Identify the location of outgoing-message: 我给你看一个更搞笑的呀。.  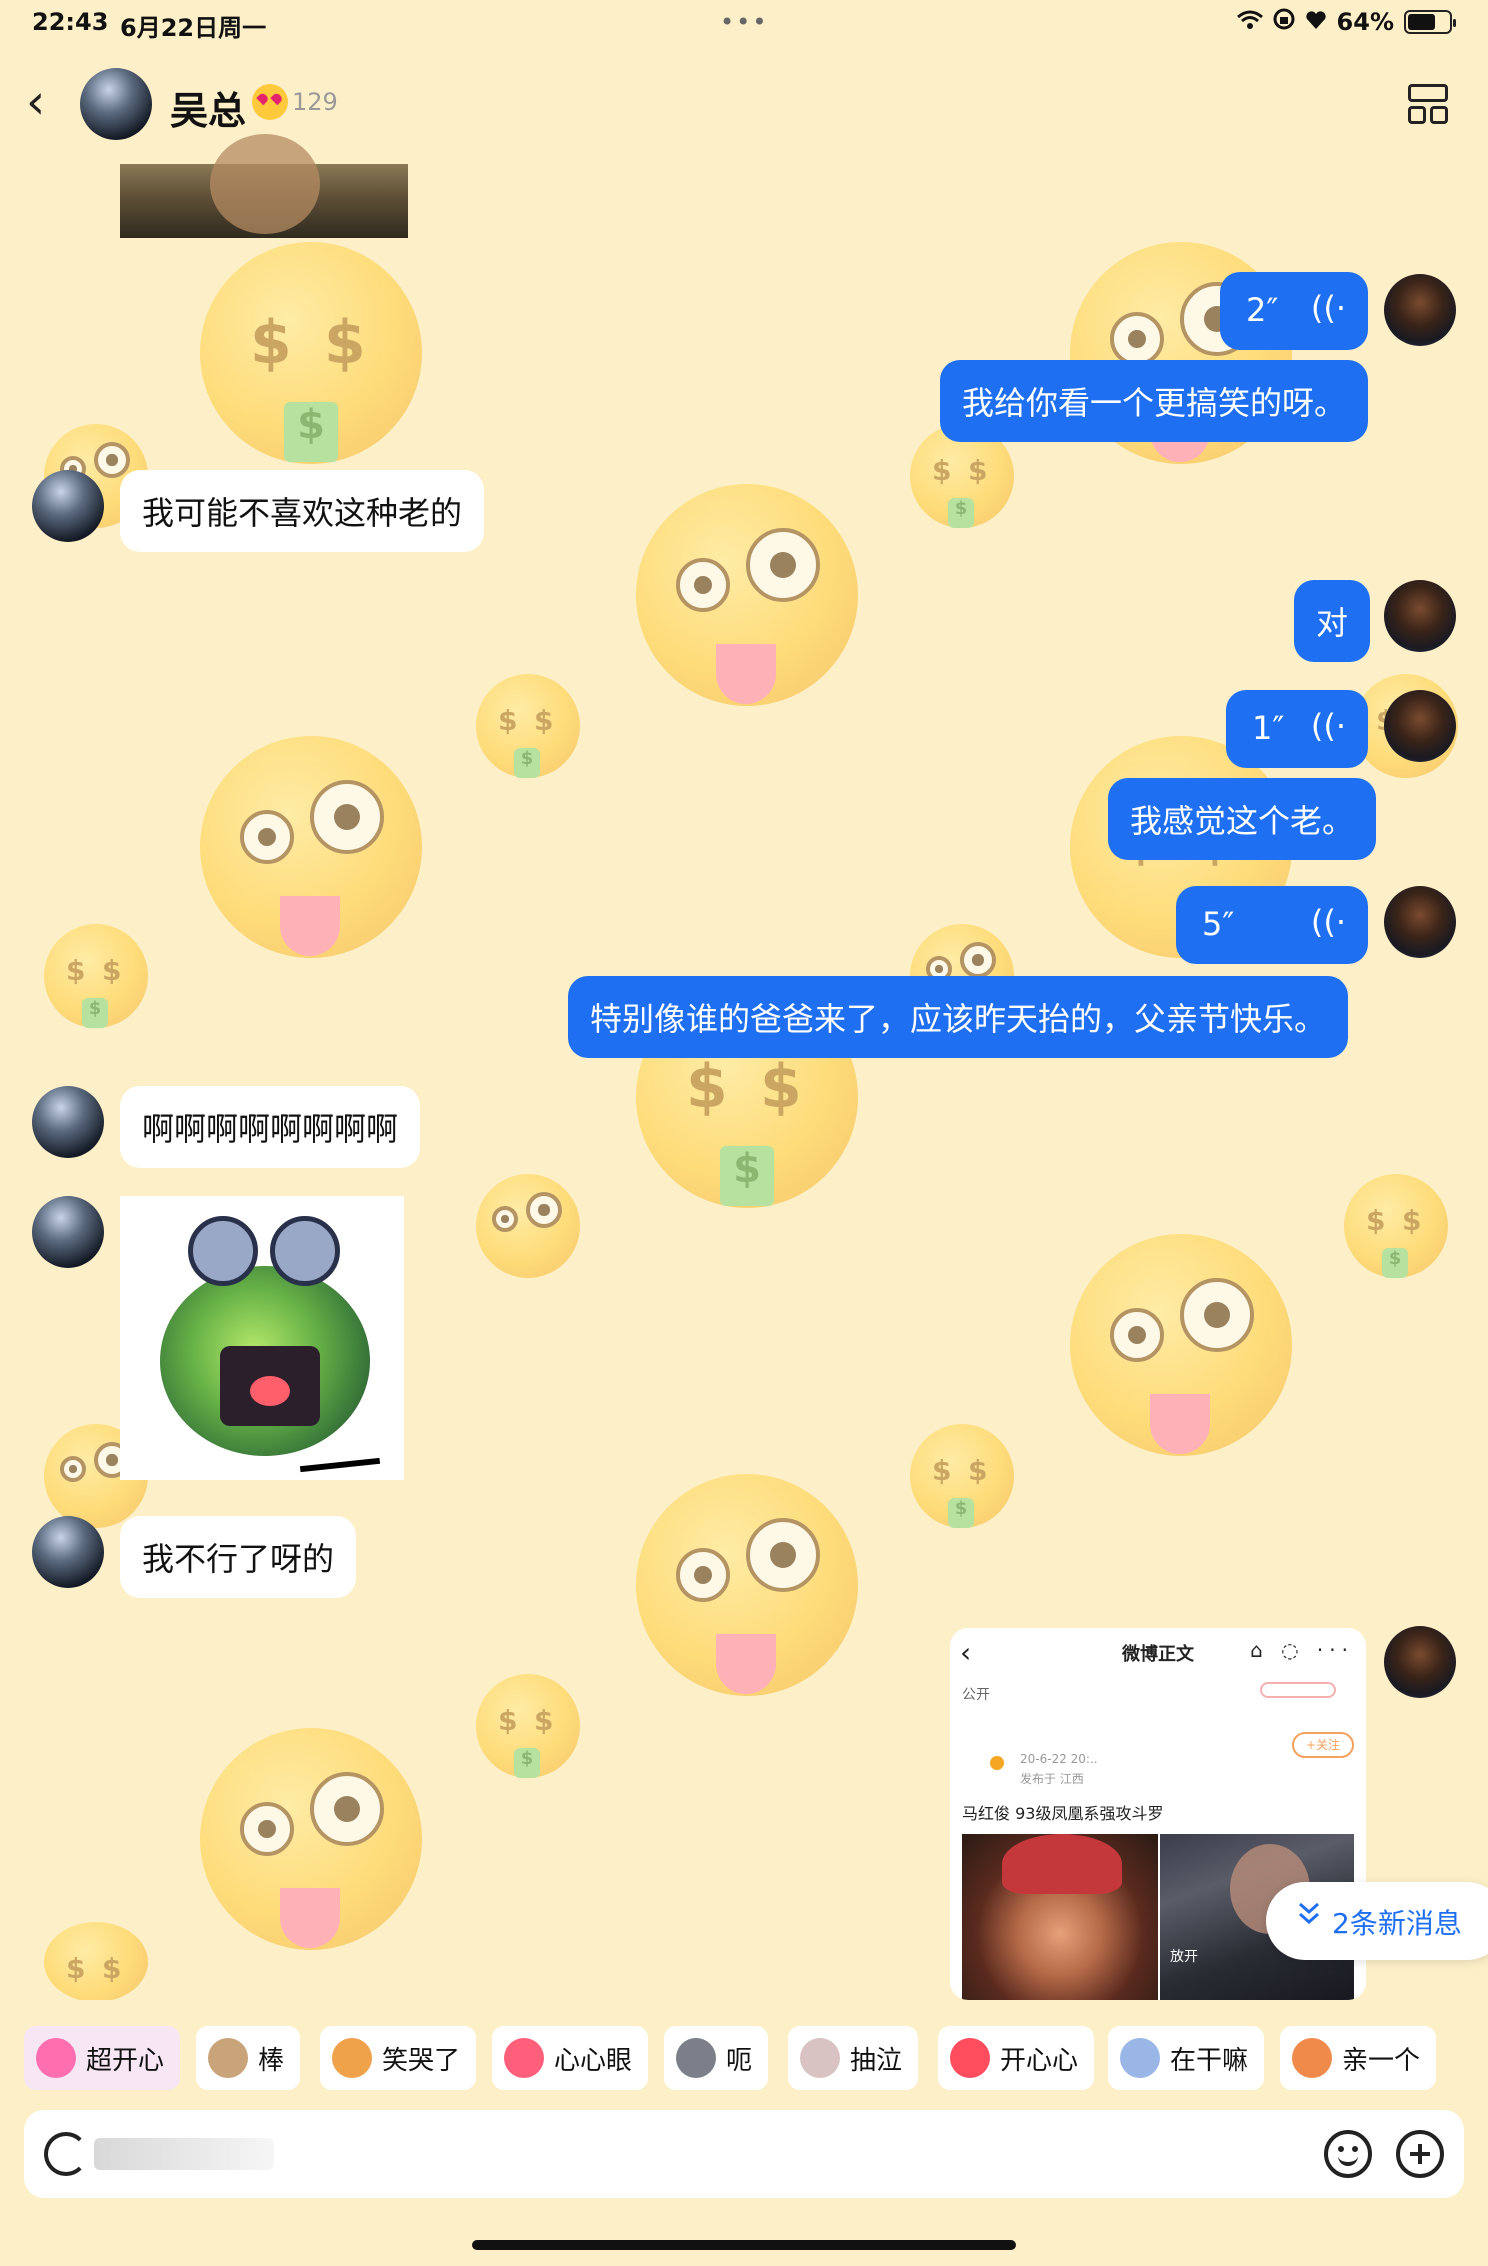
(1154, 401).